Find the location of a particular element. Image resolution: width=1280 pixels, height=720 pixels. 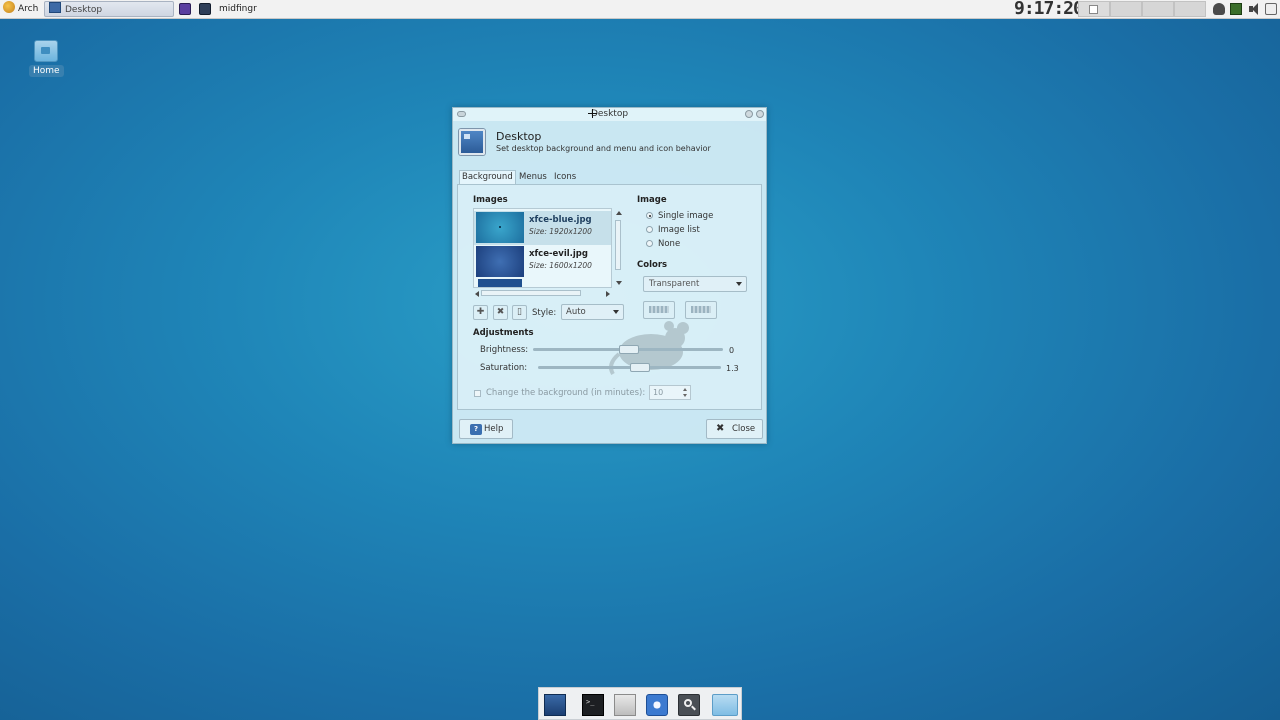

web-browser-icon is located at coordinates (657, 705).